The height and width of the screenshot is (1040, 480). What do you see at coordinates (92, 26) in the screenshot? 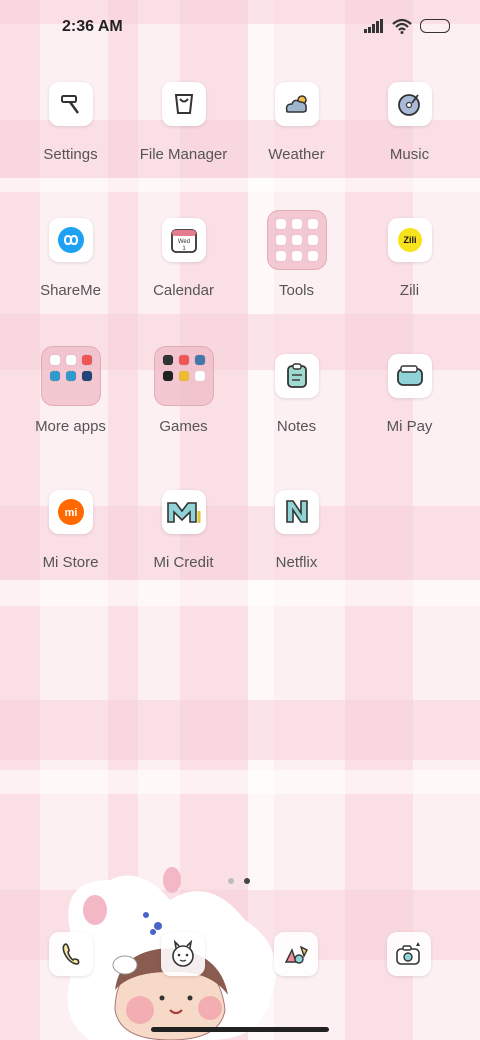
I see `status-time: 2:36 AM` at bounding box center [92, 26].